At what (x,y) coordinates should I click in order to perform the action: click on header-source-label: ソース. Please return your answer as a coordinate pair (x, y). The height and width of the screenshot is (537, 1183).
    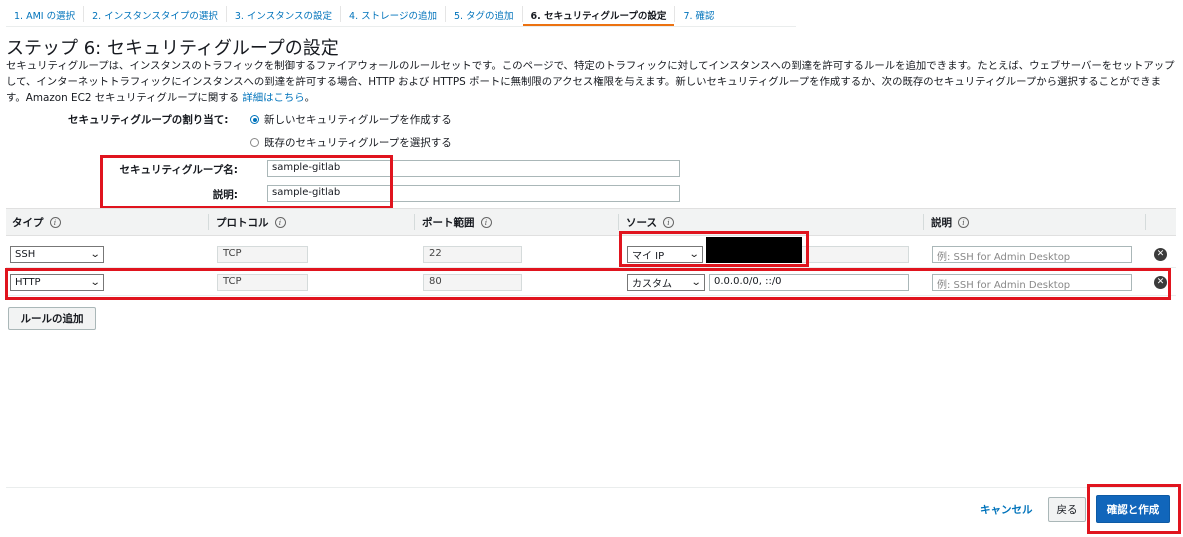
    Looking at the image, I should click on (641, 222).